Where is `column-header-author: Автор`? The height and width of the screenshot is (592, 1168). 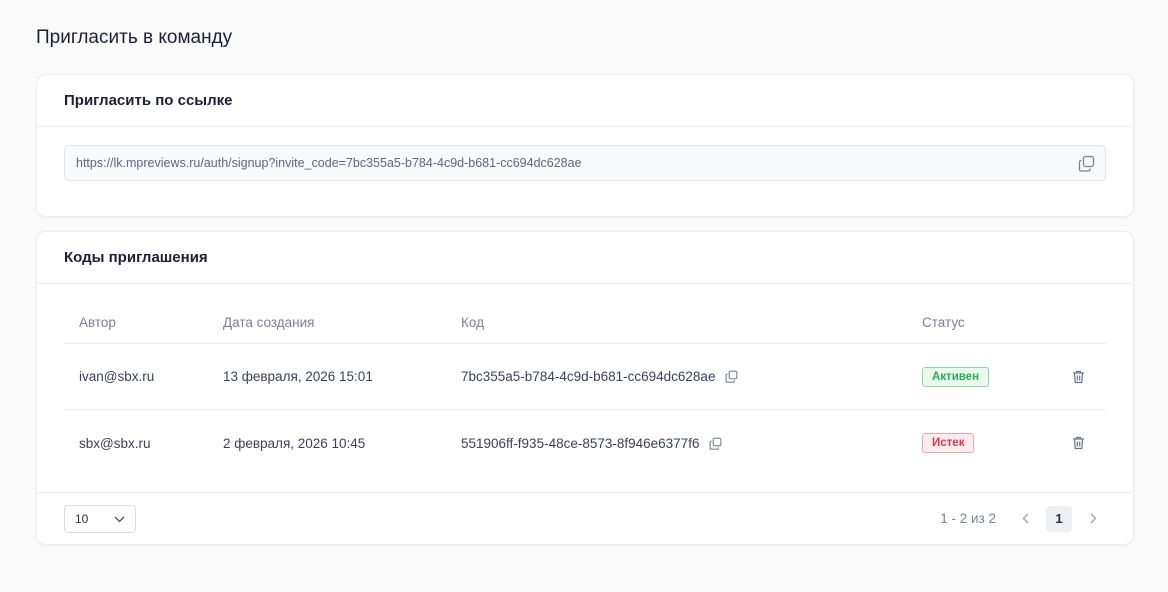
column-header-author: Автор is located at coordinates (97, 322).